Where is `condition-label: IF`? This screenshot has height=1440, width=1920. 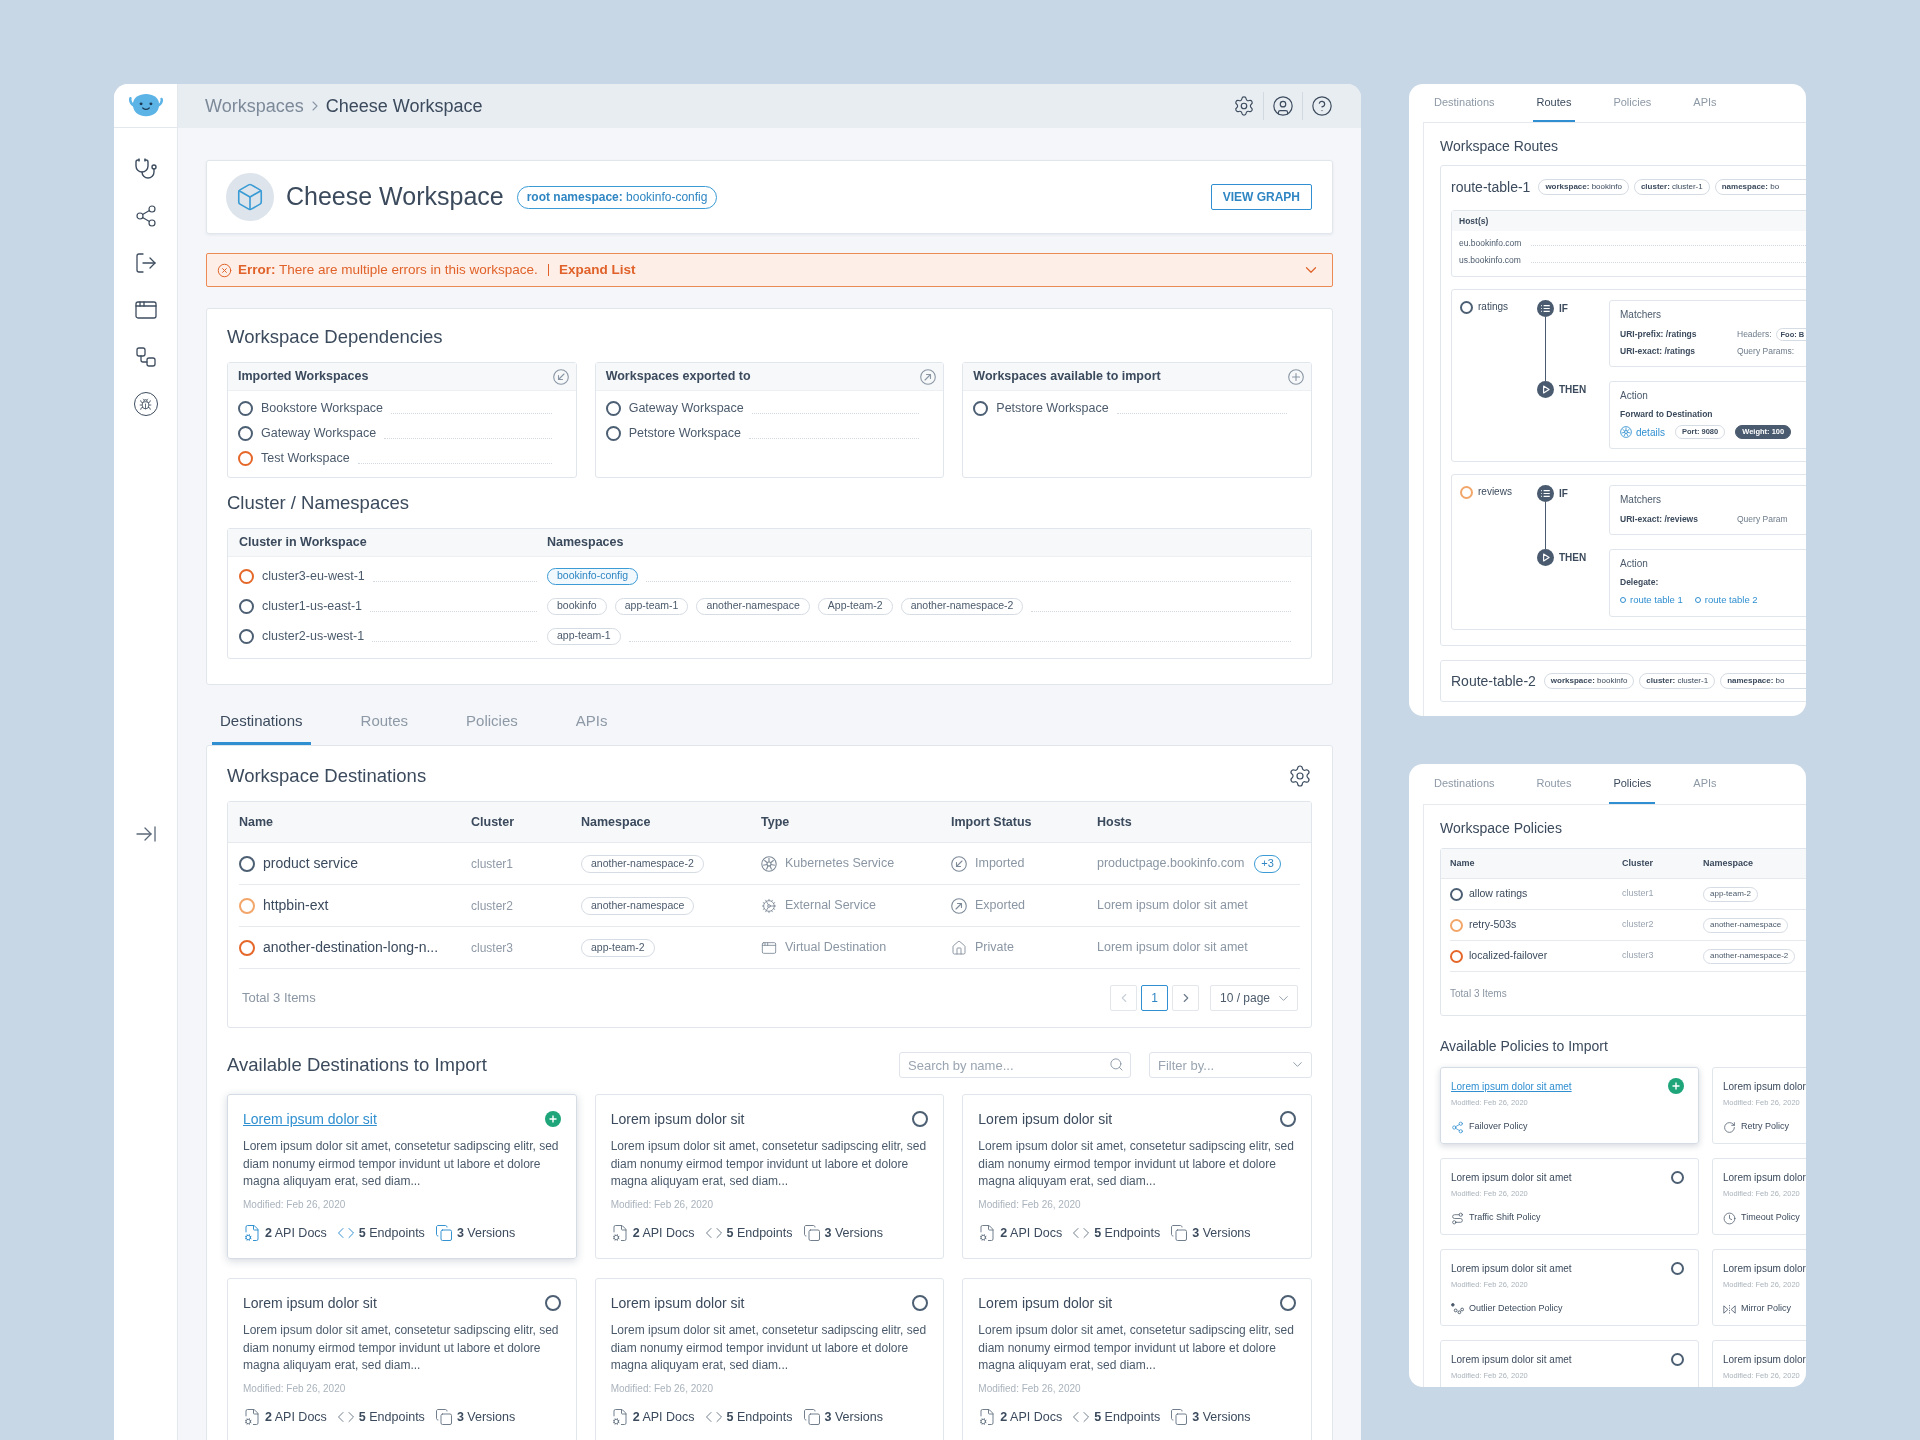 condition-label: IF is located at coordinates (1563, 309).